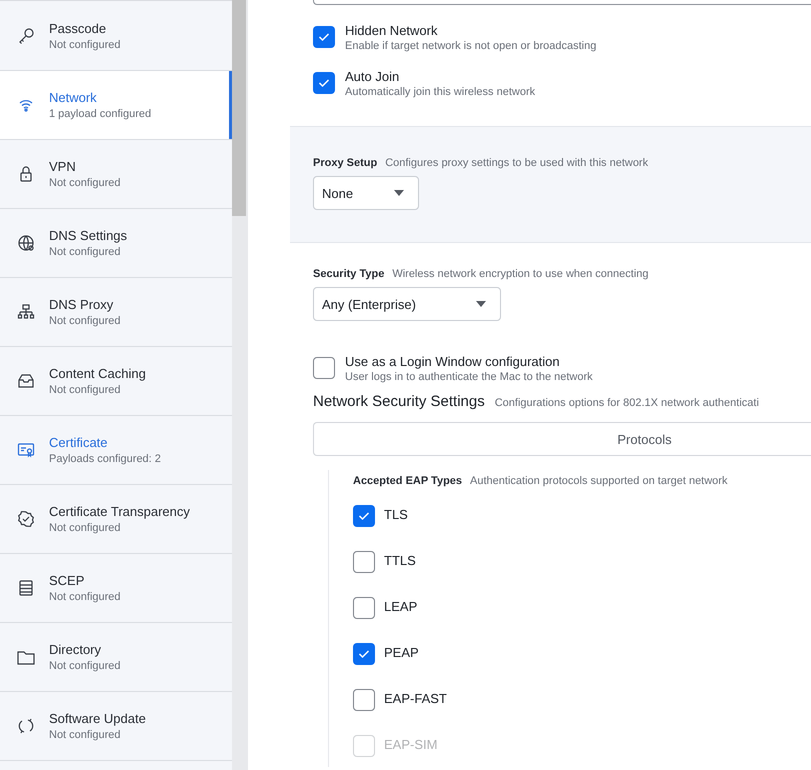  What do you see at coordinates (26, 450) in the screenshot?
I see `certificate-icon` at bounding box center [26, 450].